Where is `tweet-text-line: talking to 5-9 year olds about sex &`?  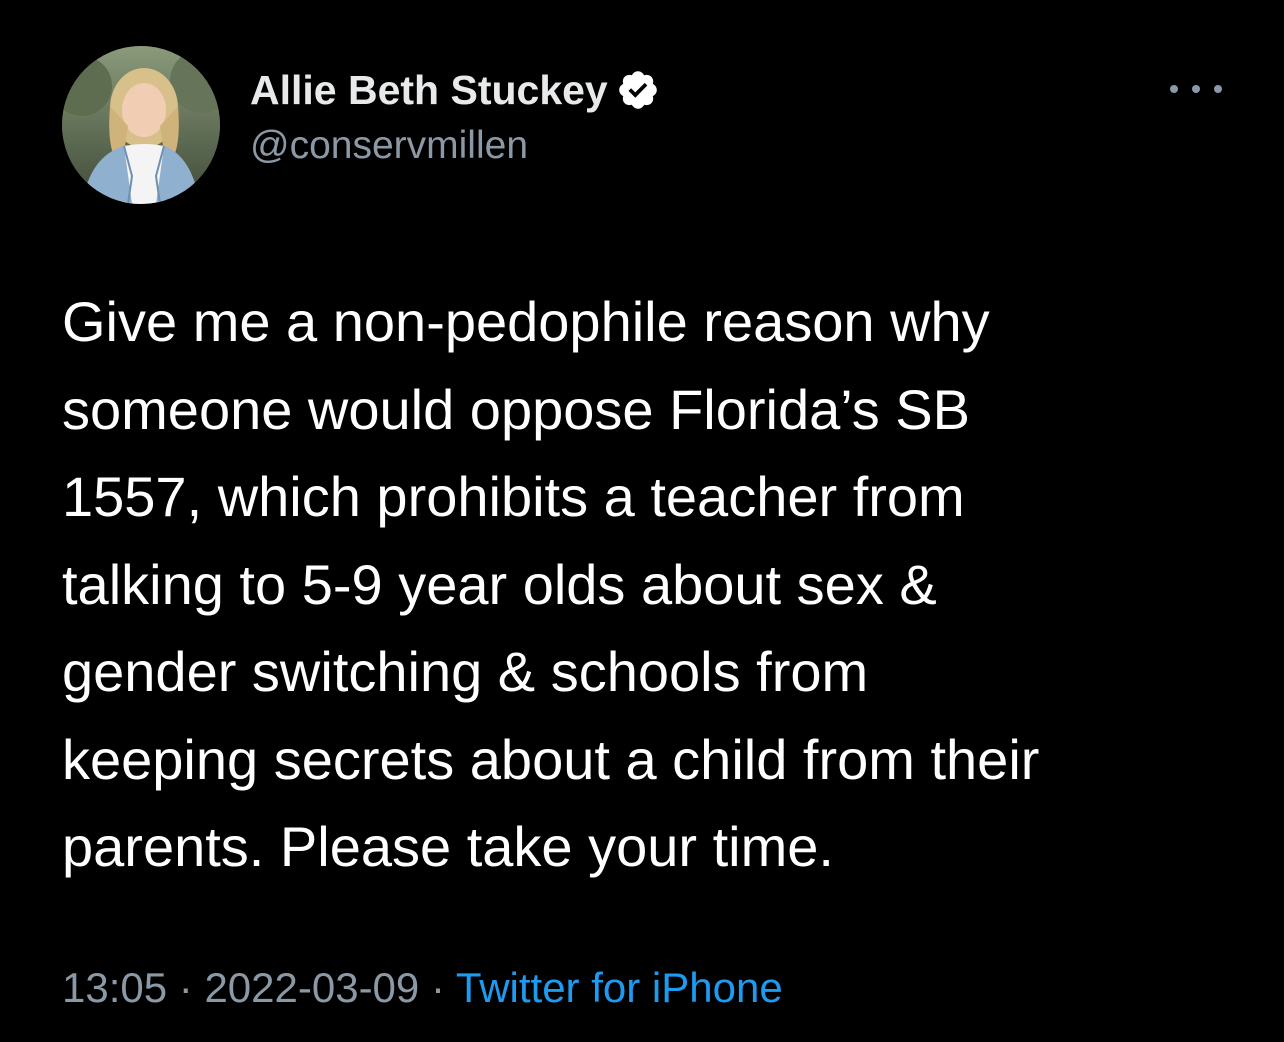
tweet-text-line: talking to 5-9 year olds about sex & is located at coordinates (499, 584).